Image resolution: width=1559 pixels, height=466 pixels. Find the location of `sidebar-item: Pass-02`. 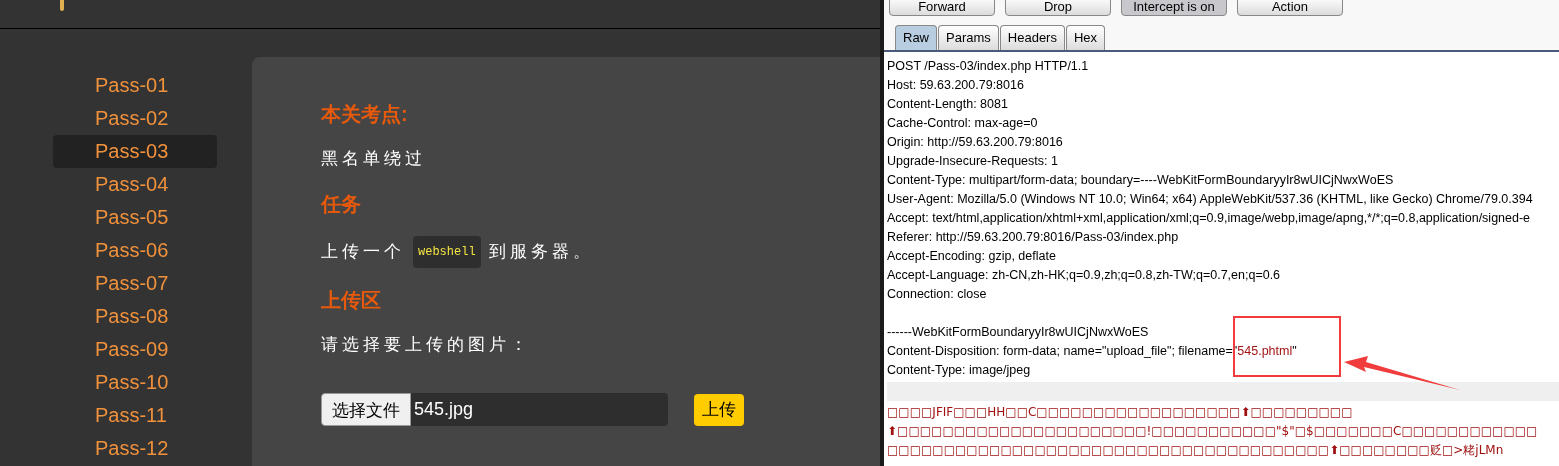

sidebar-item: Pass-02 is located at coordinates (135, 118).